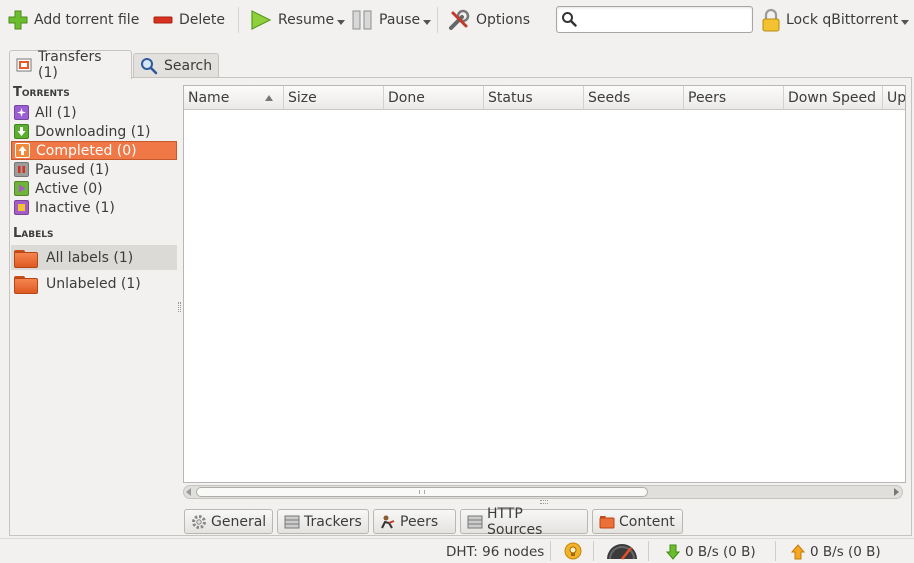 This screenshot has width=914, height=563. Describe the element at coordinates (833, 98) in the screenshot. I see `column-header-down-speed: Down Speed` at that location.